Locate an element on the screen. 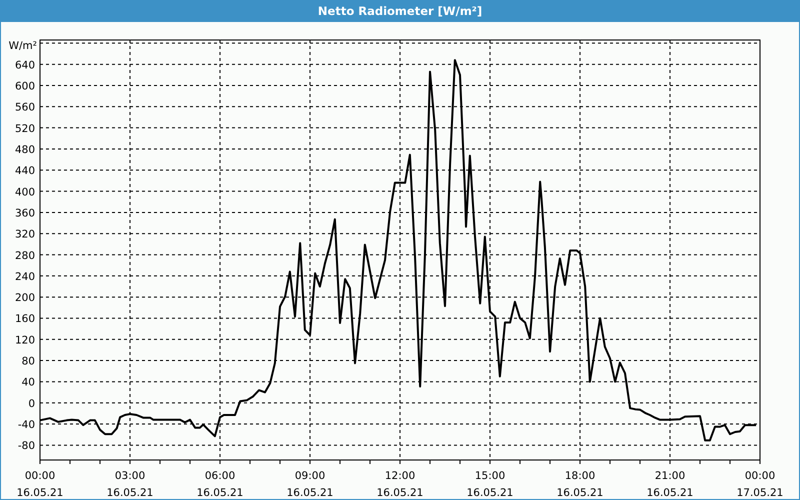  y-tick-label: 40 is located at coordinates (28, 382).